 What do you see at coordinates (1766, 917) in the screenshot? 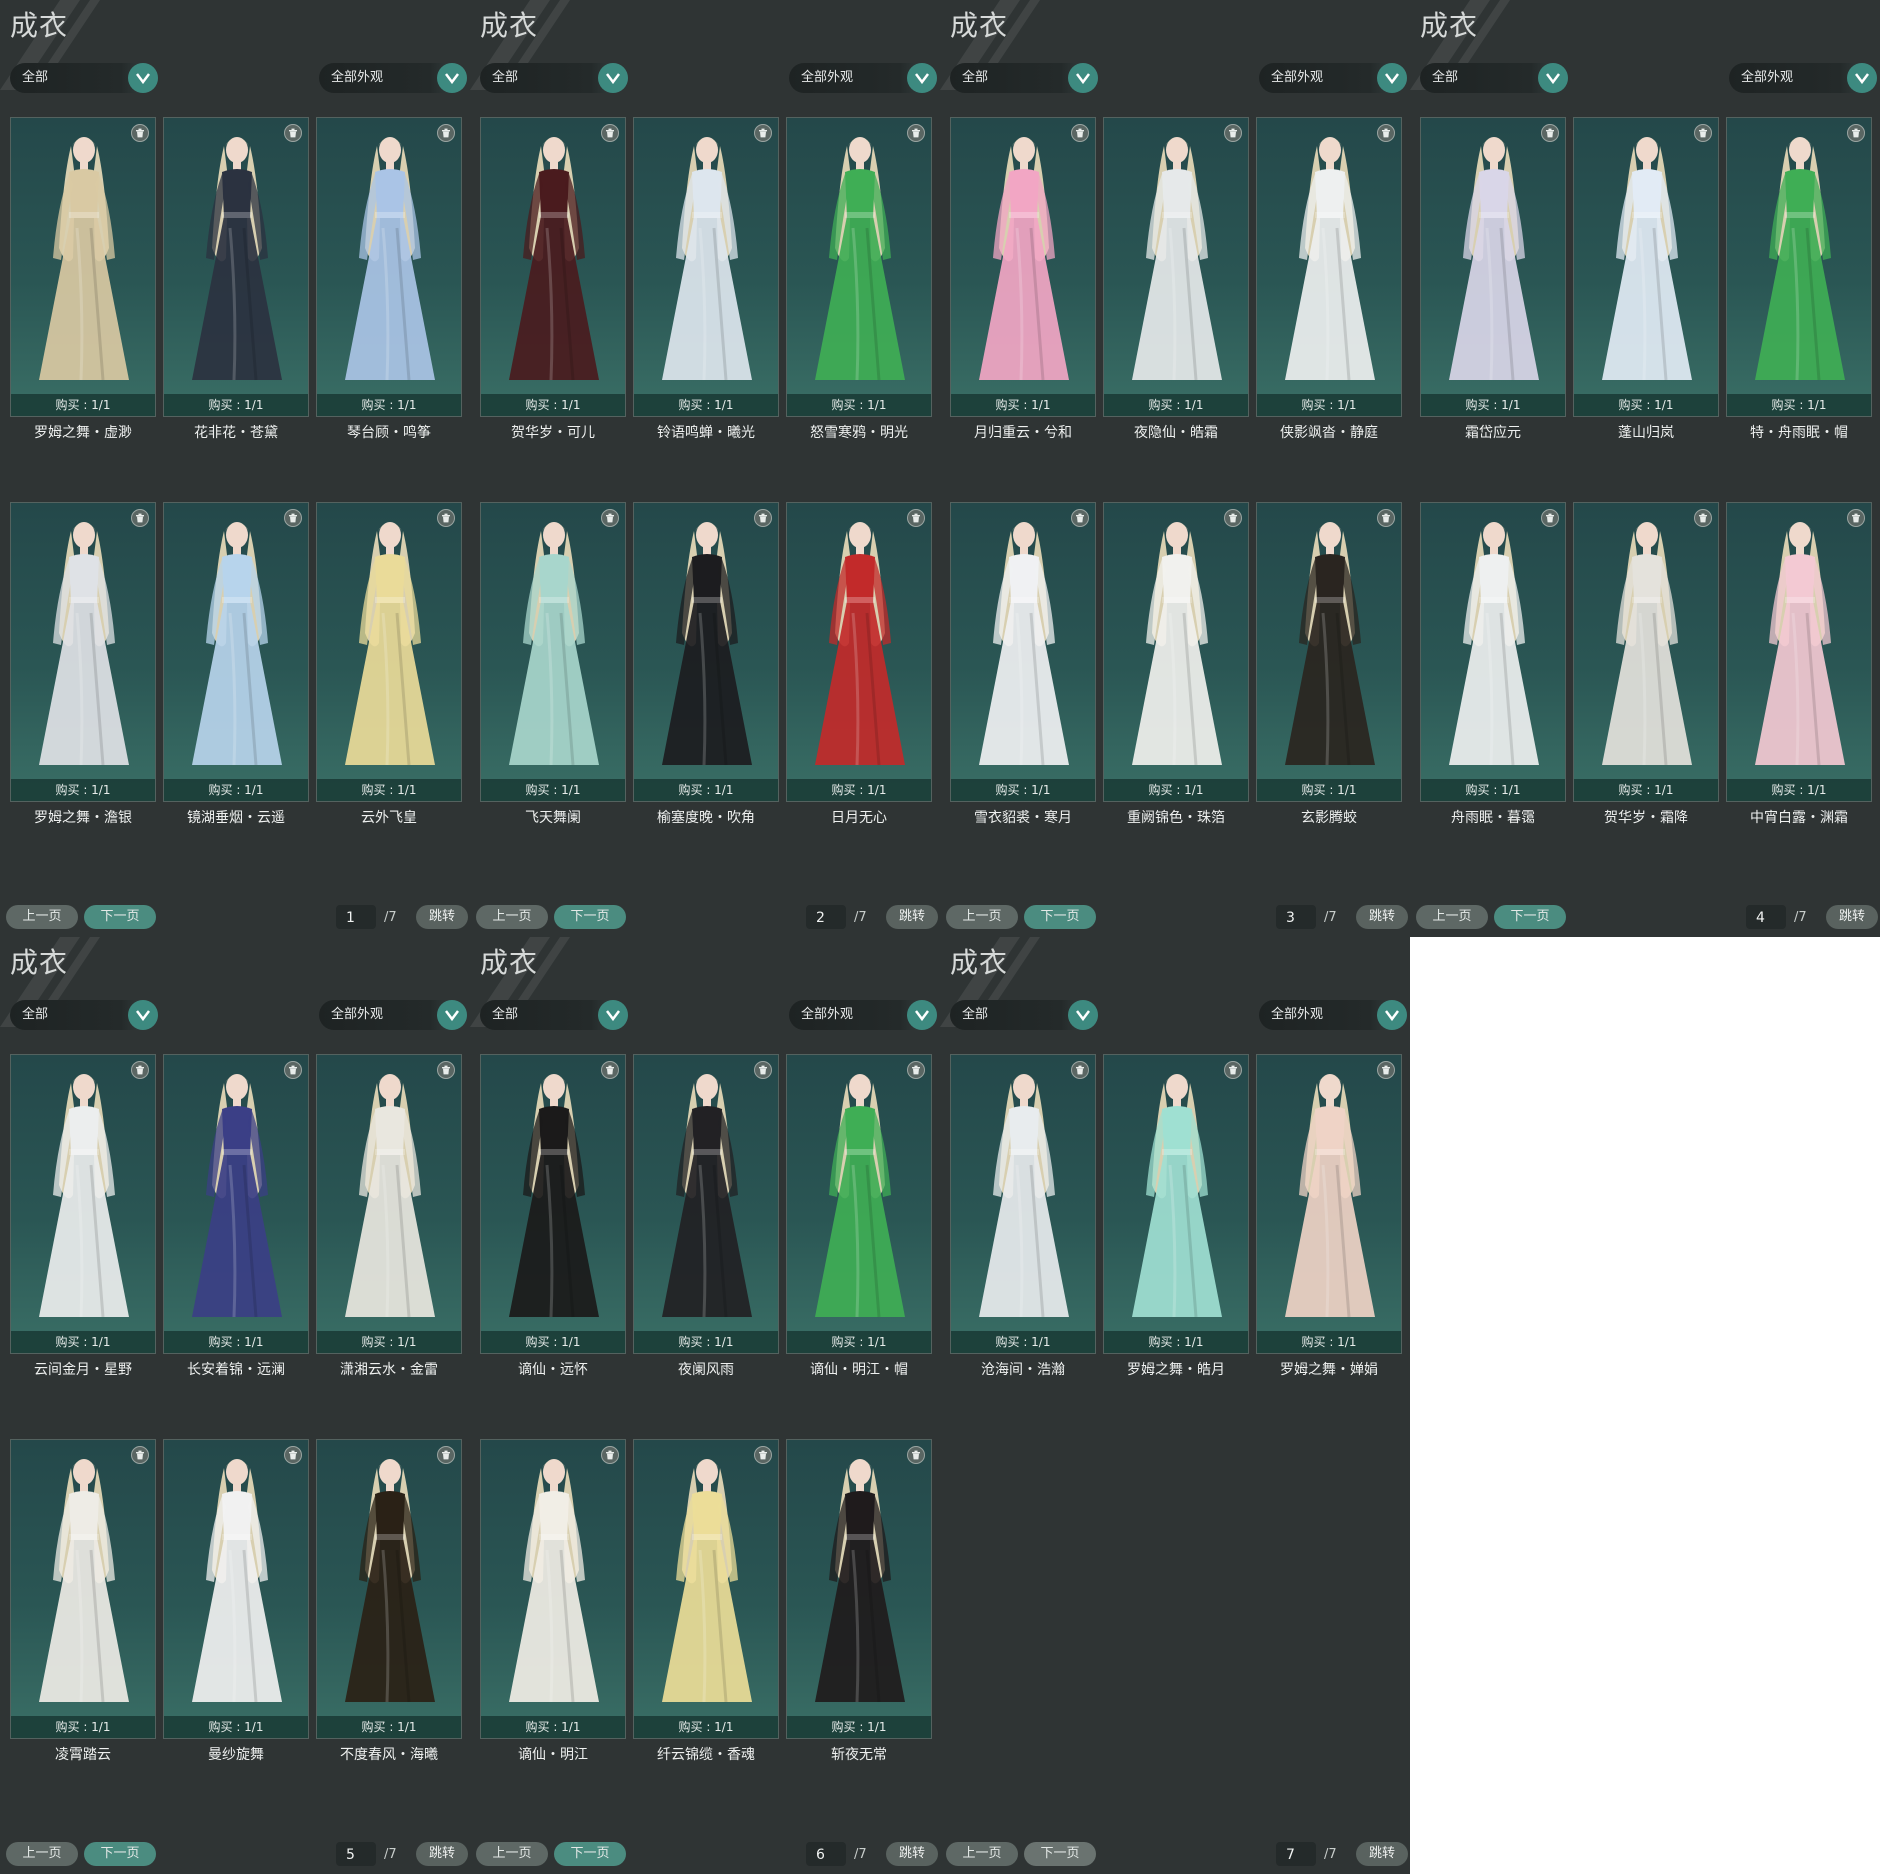
I see `page-number-input: 4` at bounding box center [1766, 917].